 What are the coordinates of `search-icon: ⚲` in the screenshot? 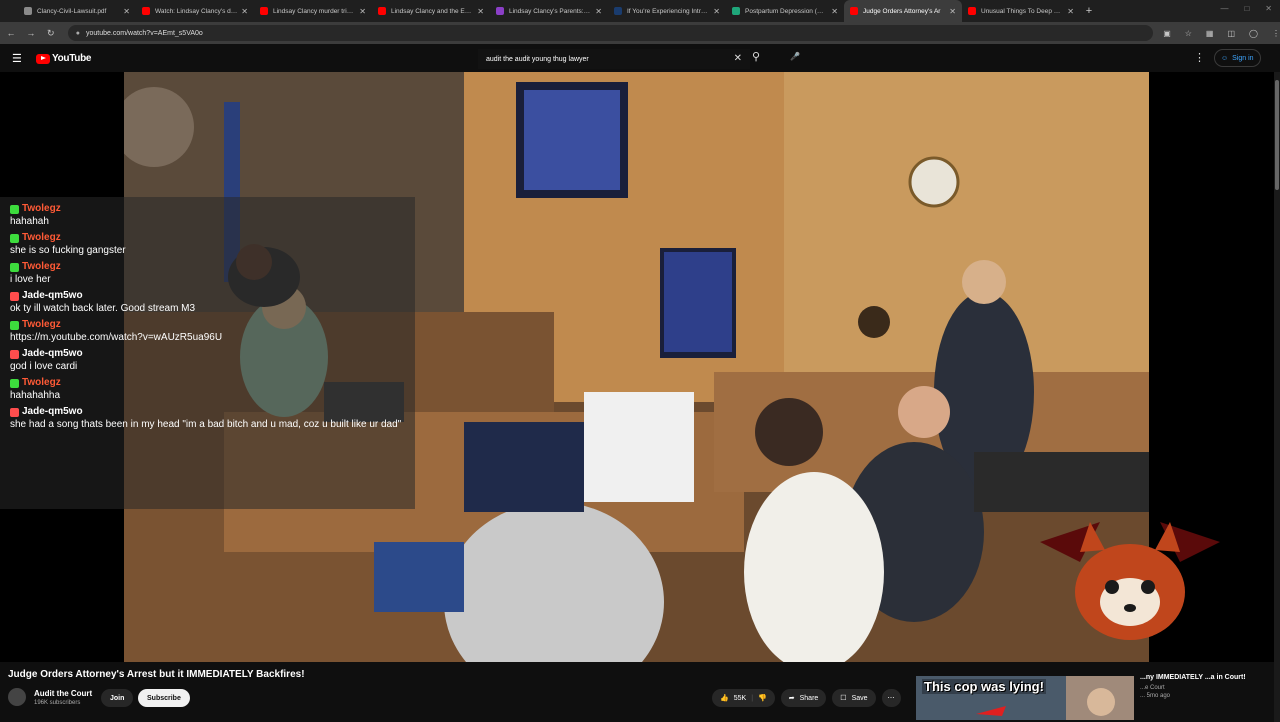 It's located at (756, 56).